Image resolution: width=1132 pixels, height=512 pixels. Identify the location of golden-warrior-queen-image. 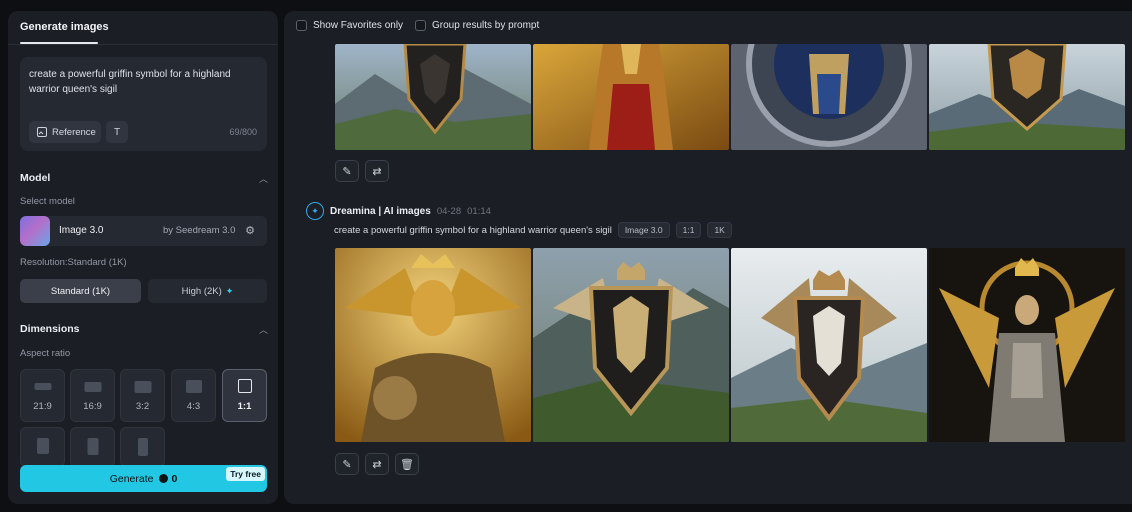
(631, 97).